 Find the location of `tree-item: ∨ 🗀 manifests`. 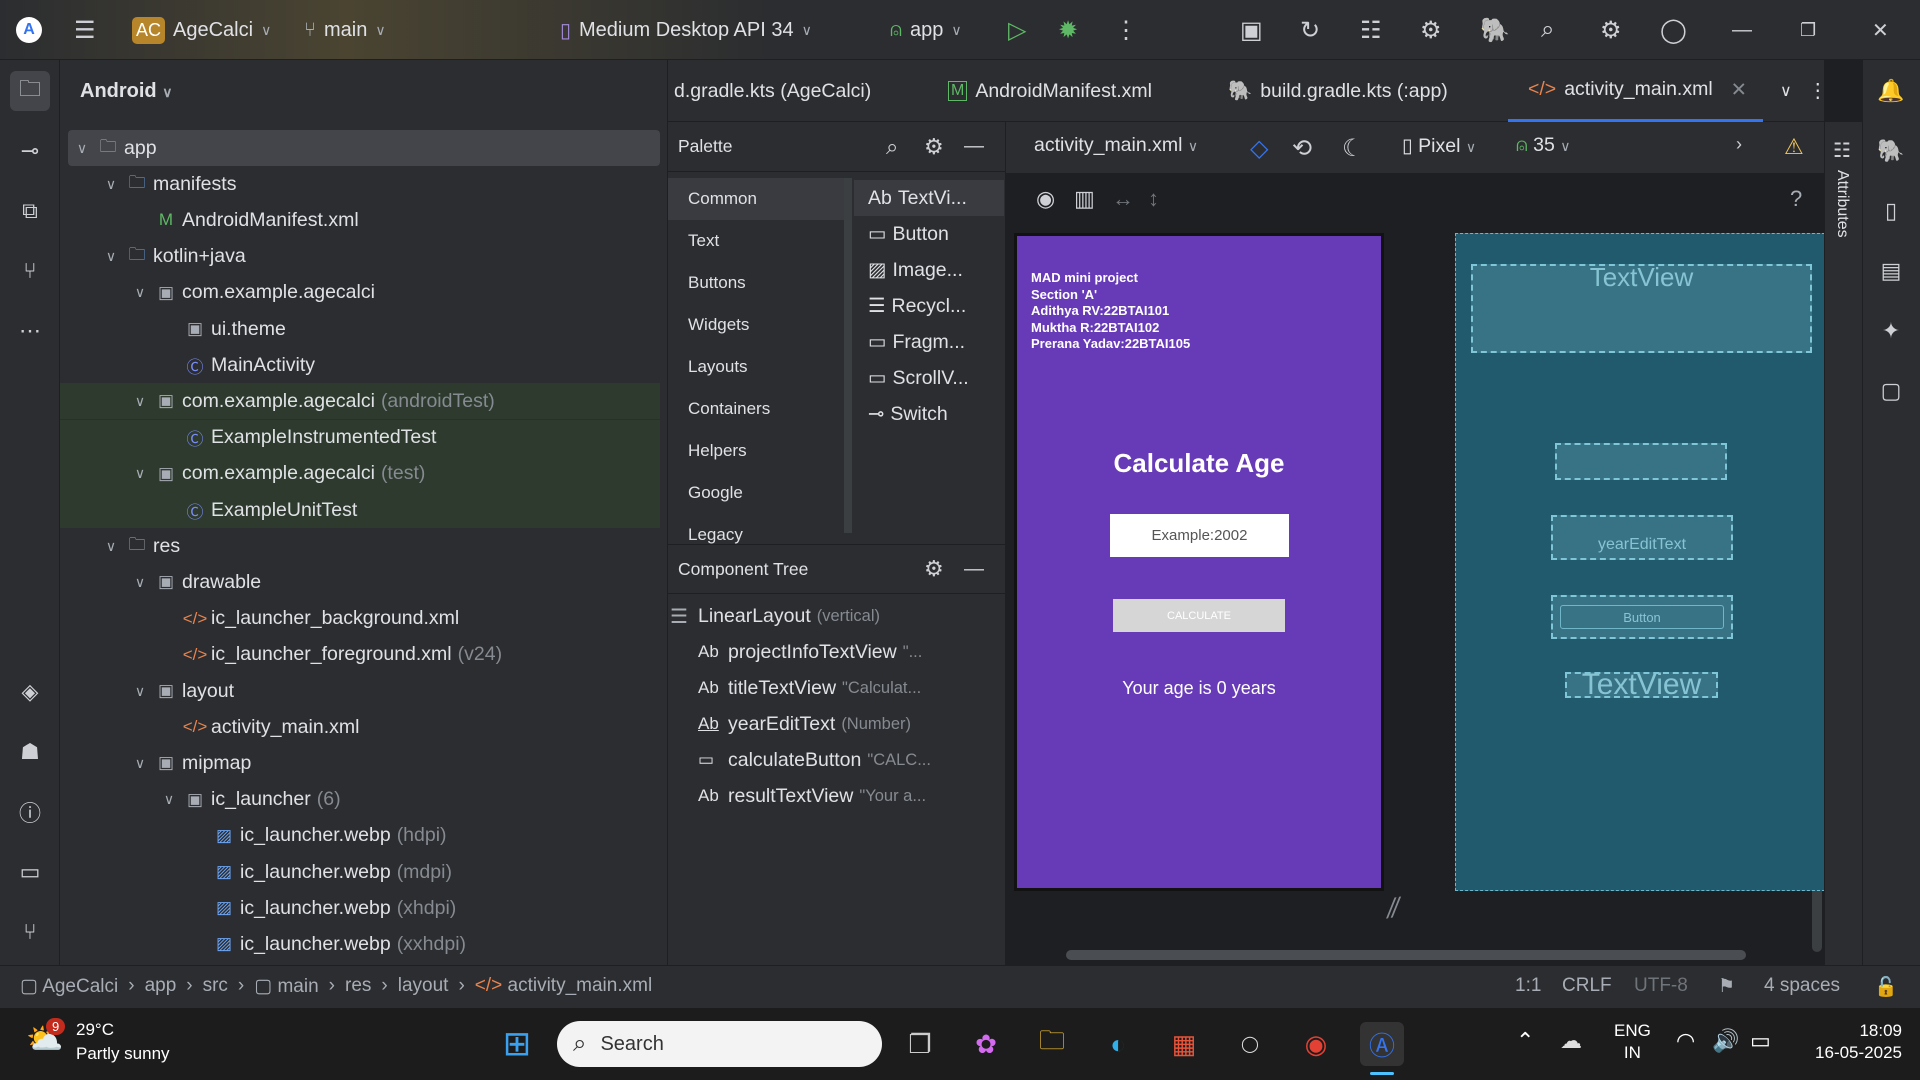

tree-item: ∨ 🗀 manifests is located at coordinates (360, 184).